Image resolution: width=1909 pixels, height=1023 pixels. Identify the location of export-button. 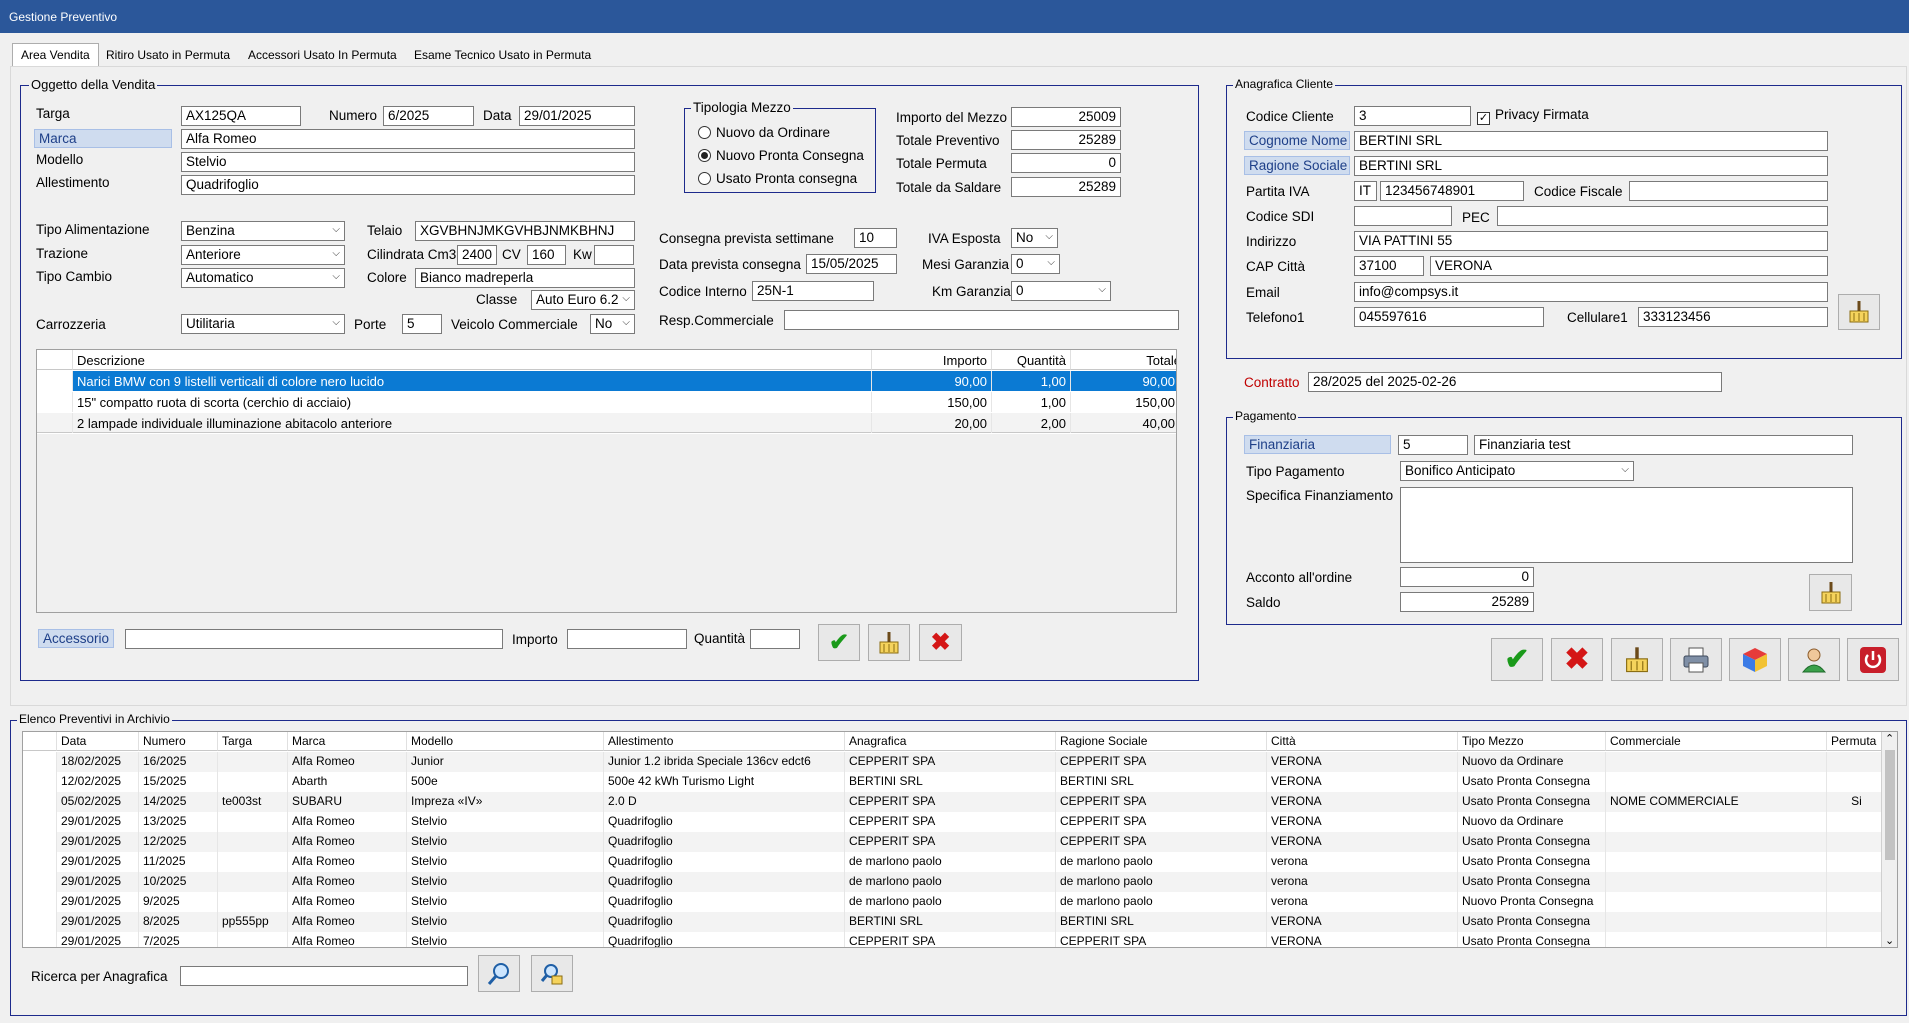
(1755, 659).